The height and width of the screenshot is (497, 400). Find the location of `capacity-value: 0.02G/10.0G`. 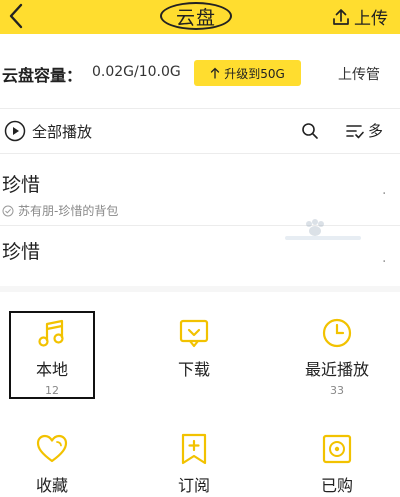

capacity-value: 0.02G/10.0G is located at coordinates (136, 72).